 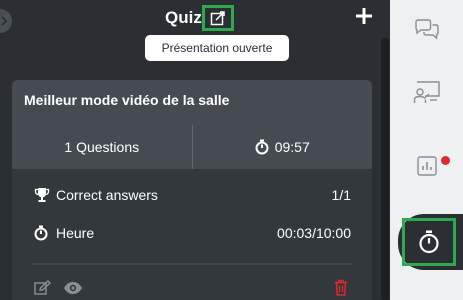 I want to click on edit-icon, so click(x=43, y=290).